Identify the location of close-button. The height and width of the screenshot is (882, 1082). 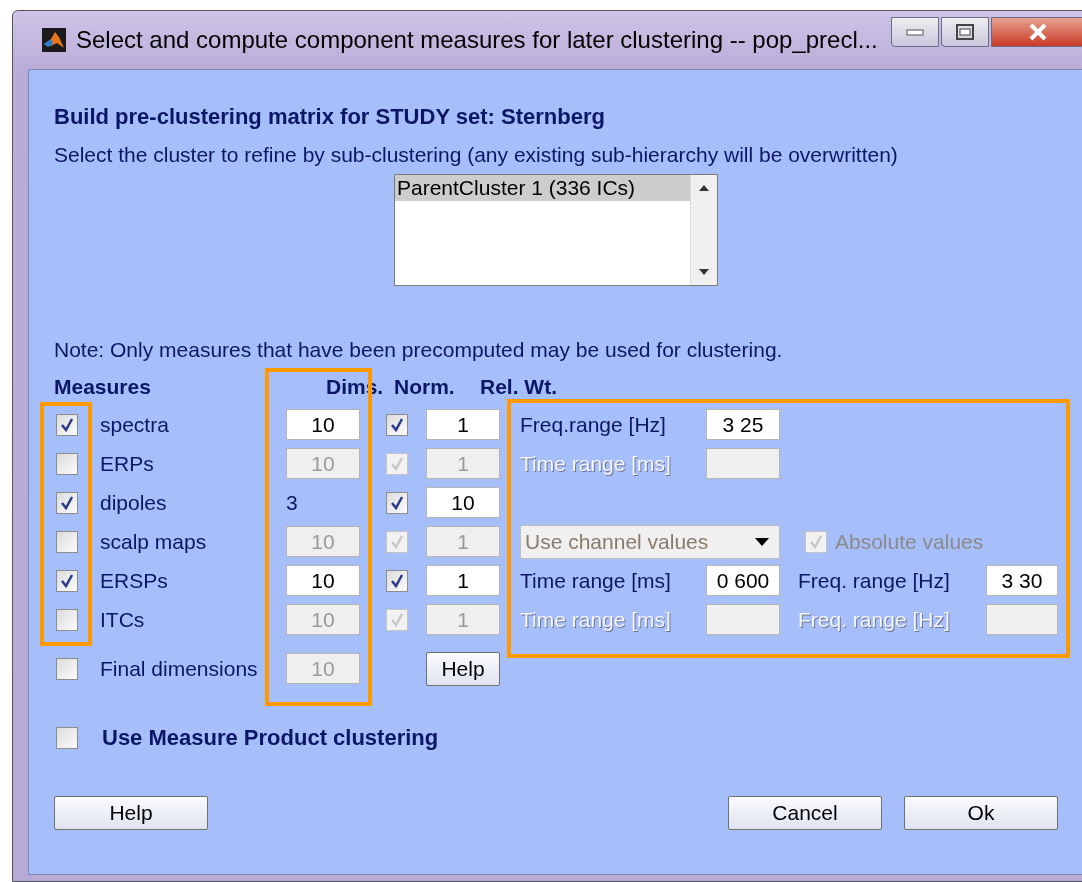
(1036, 32).